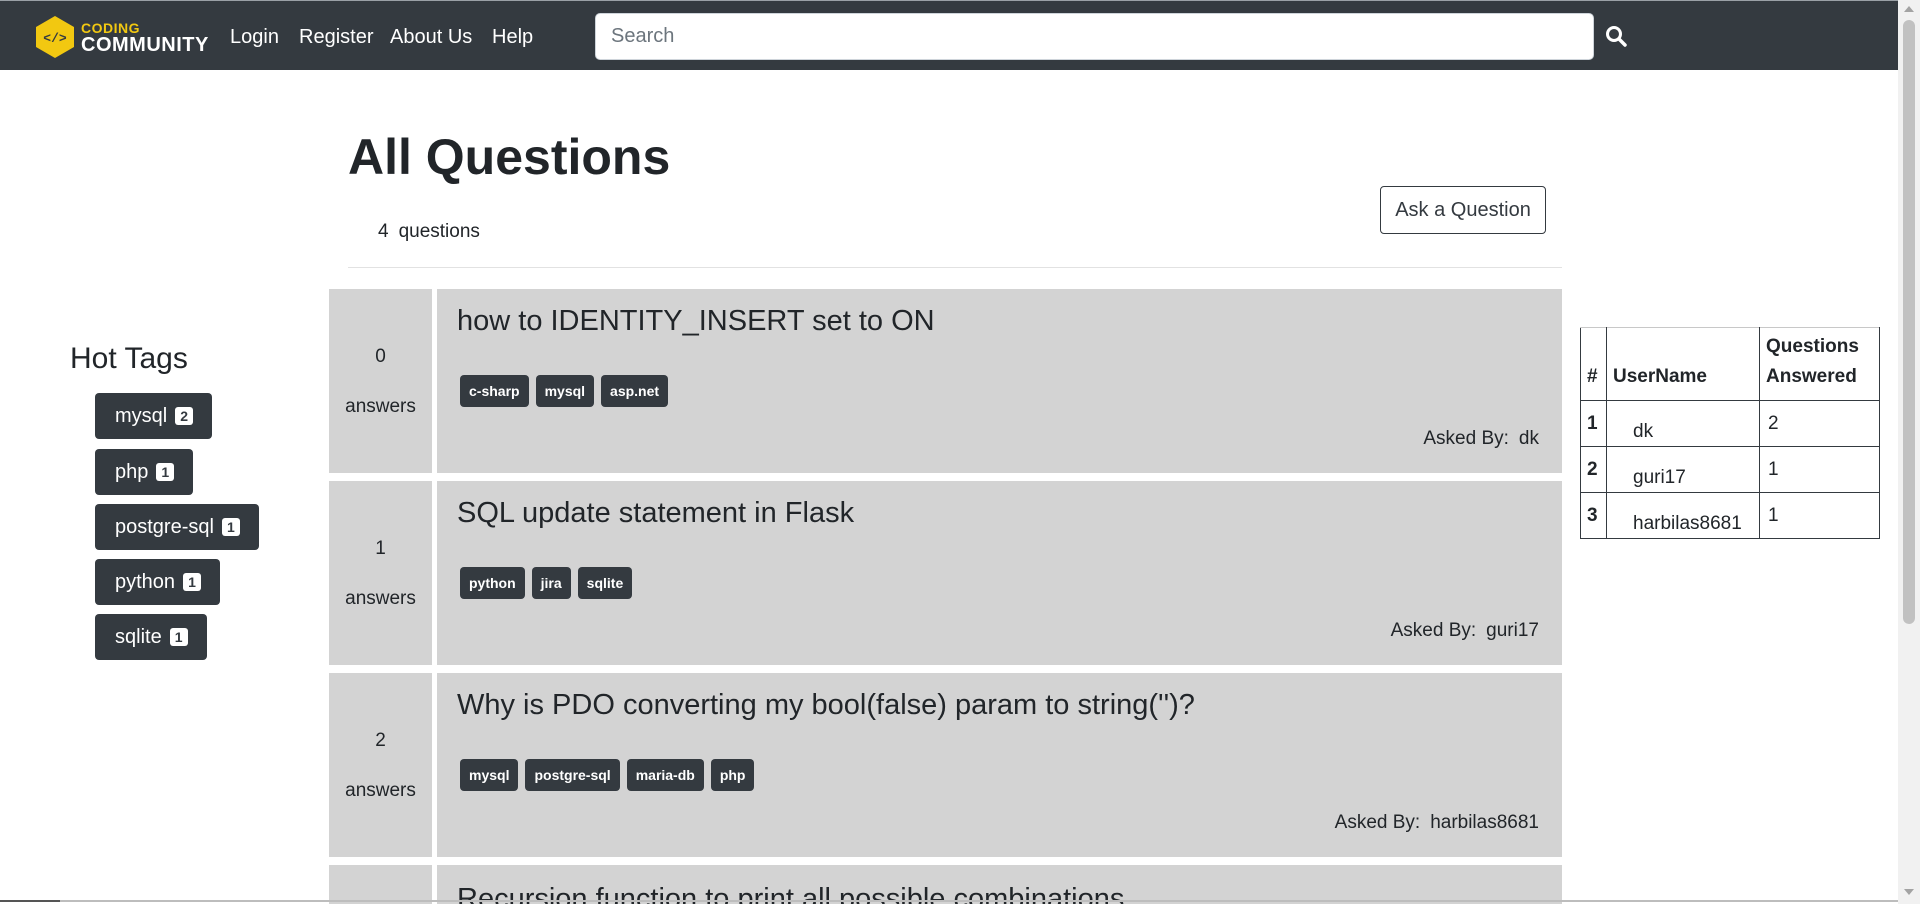 The image size is (1920, 904). What do you see at coordinates (30, 901) in the screenshot?
I see `page-bottom-border-accent` at bounding box center [30, 901].